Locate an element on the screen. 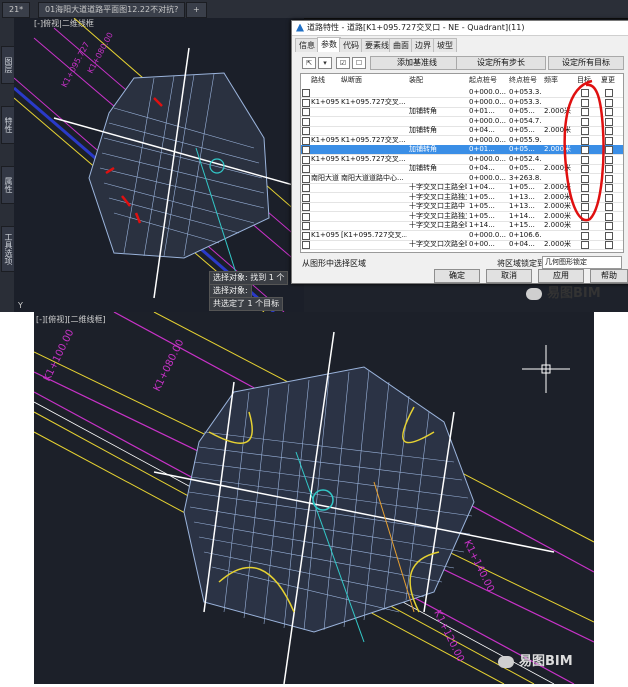 The image size is (628, 687). table-cell-freq: 2.000米 is located at coordinates (559, 244).